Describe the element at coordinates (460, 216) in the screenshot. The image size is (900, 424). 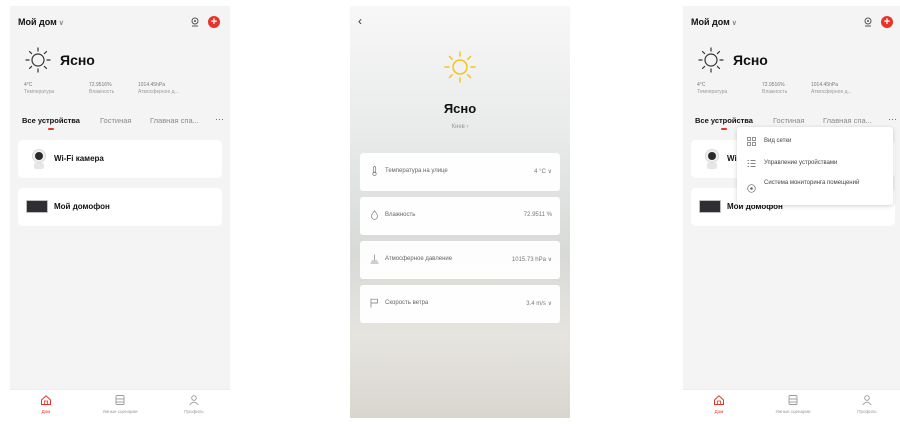
I see `row-humidity: Влажность 72.9511 %` at that location.